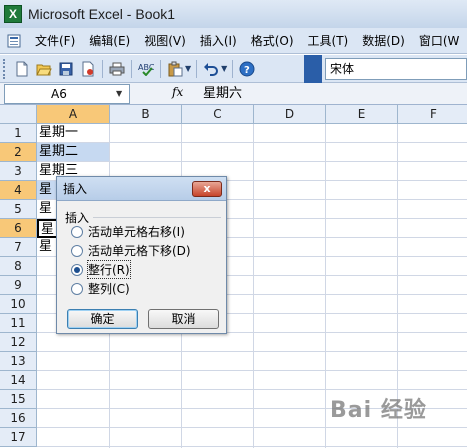  Describe the element at coordinates (218, 114) in the screenshot. I see `column-header-c: C` at that location.